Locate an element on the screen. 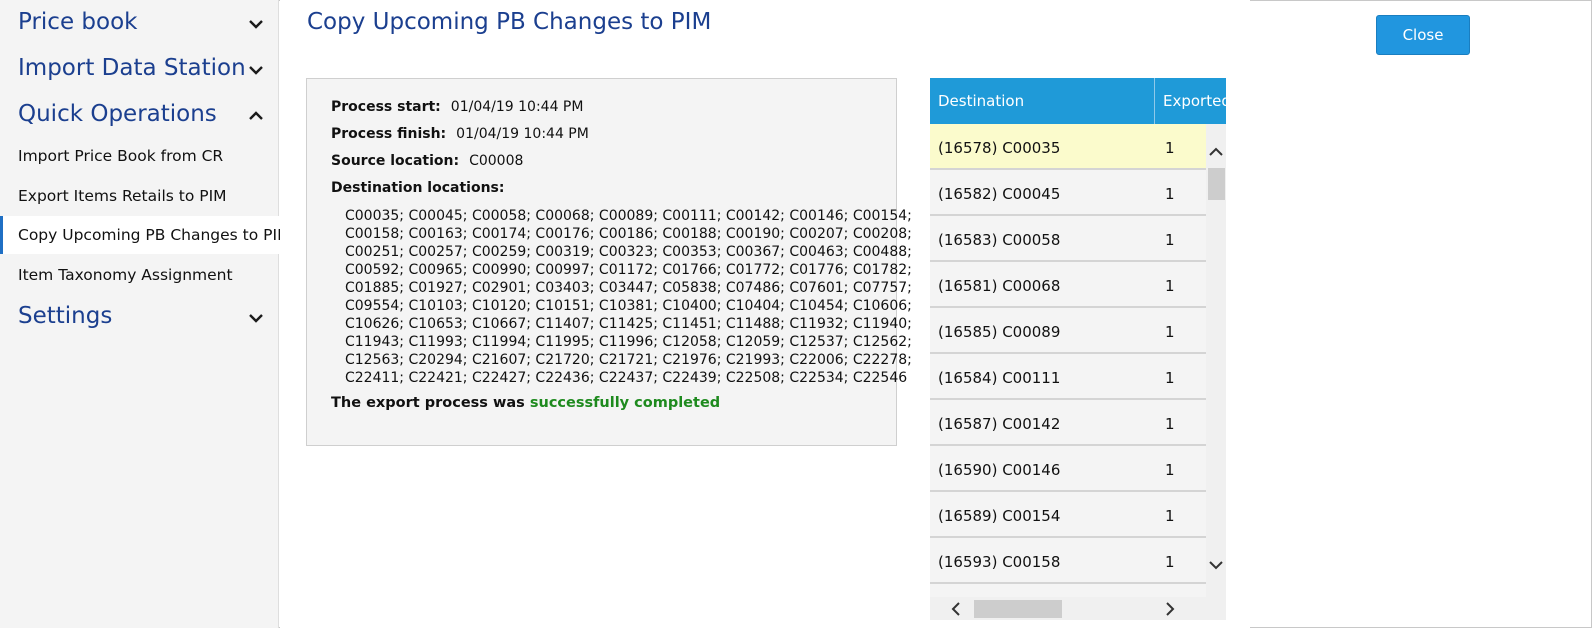 This screenshot has width=1592, height=628. destination-cell: (16583) C00058 is located at coordinates (999, 240).